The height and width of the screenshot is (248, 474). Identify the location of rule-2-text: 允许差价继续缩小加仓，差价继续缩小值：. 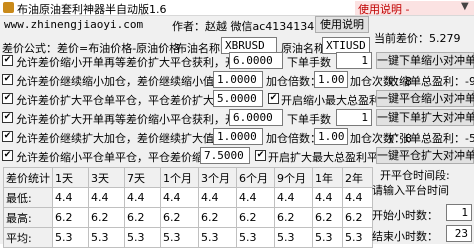
(120, 81).